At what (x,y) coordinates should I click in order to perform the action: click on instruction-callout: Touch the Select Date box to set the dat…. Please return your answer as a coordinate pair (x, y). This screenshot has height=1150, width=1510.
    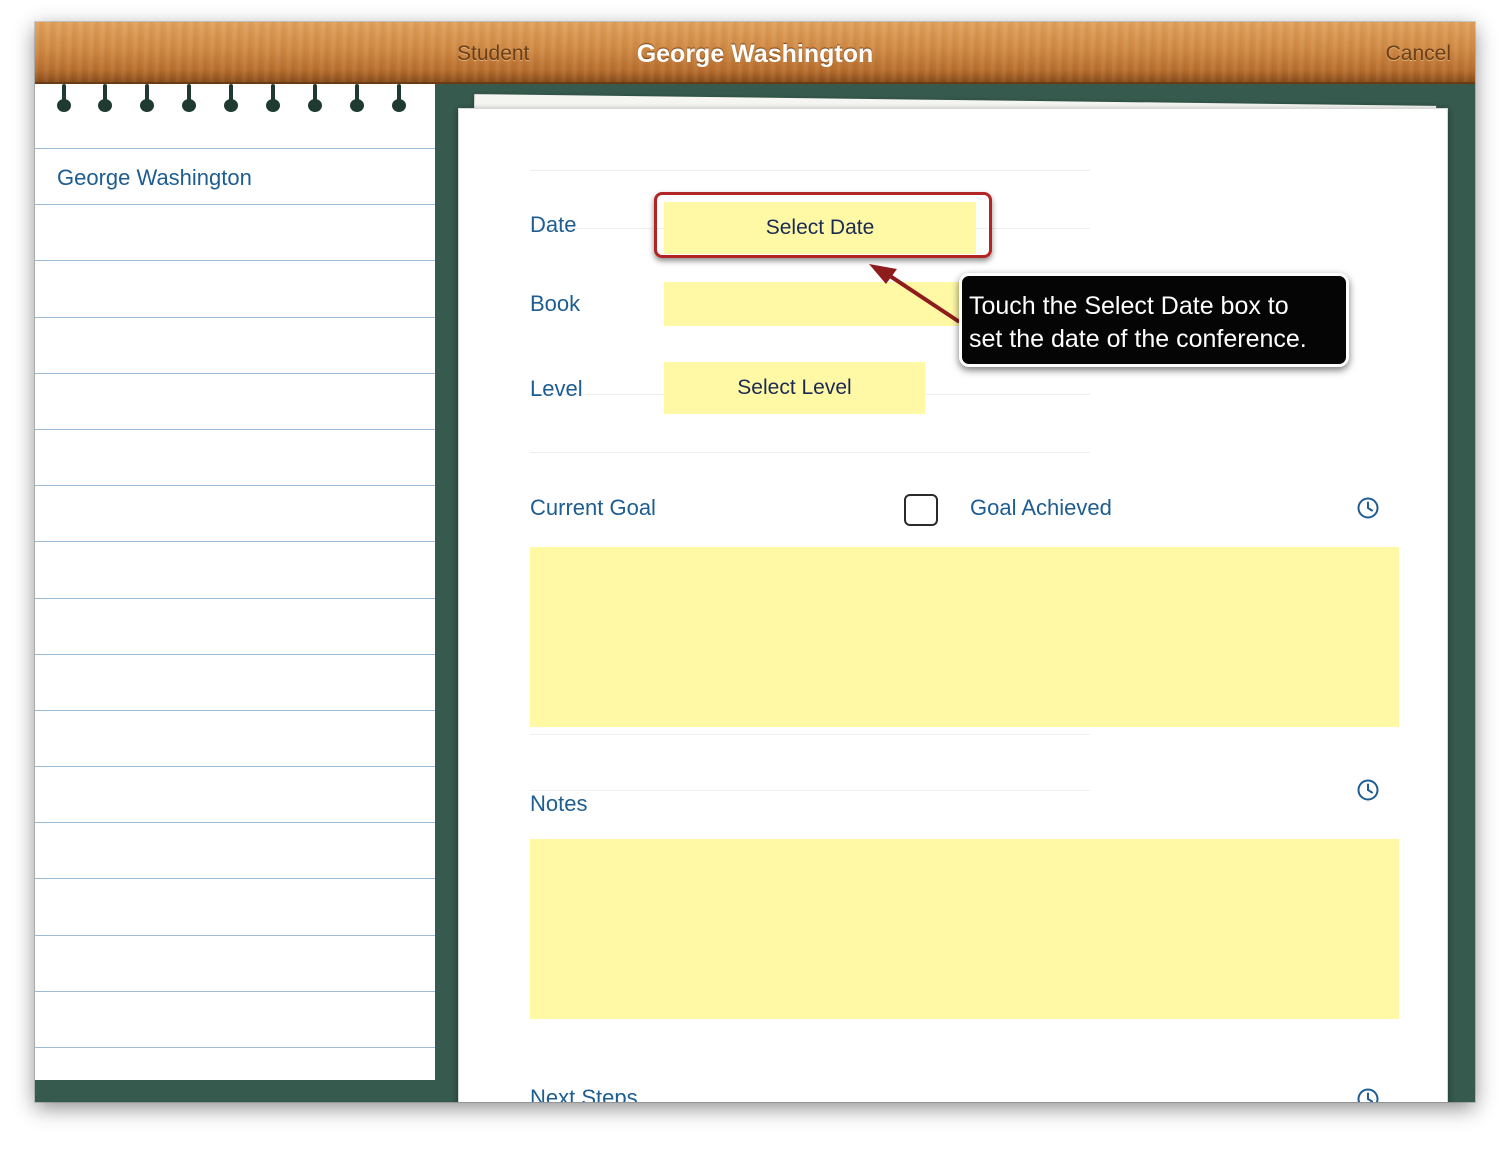
    Looking at the image, I should click on (1154, 320).